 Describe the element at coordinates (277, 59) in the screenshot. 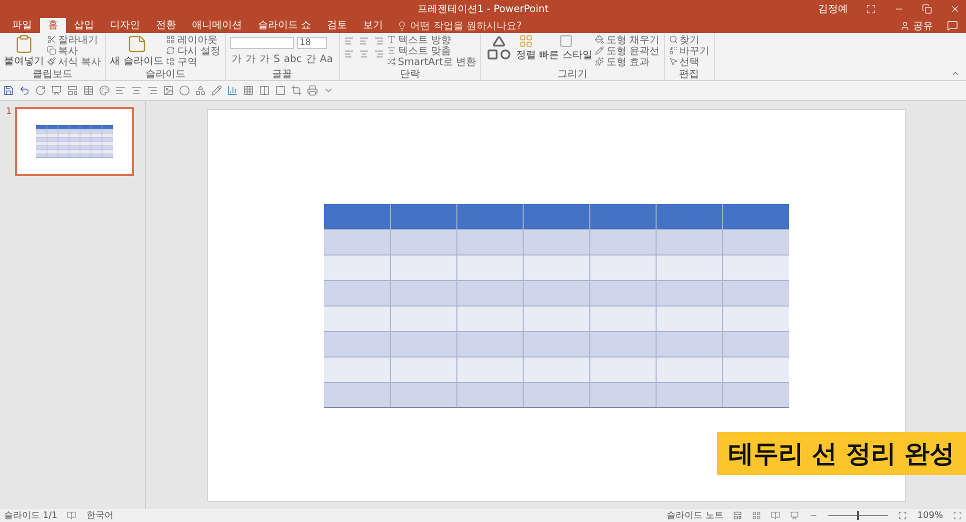

I see `format-button: S` at that location.